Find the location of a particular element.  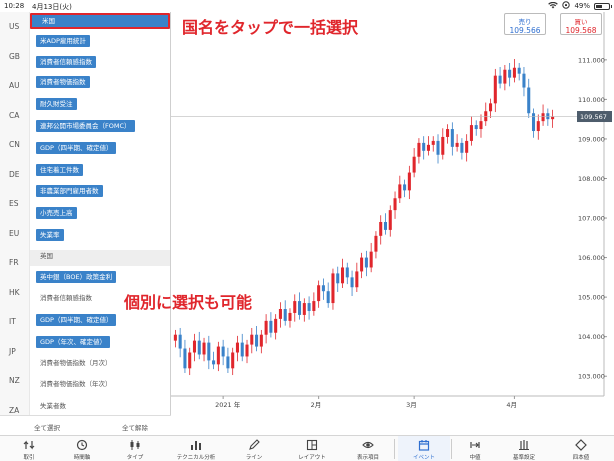

calendar-icon is located at coordinates (424, 446).